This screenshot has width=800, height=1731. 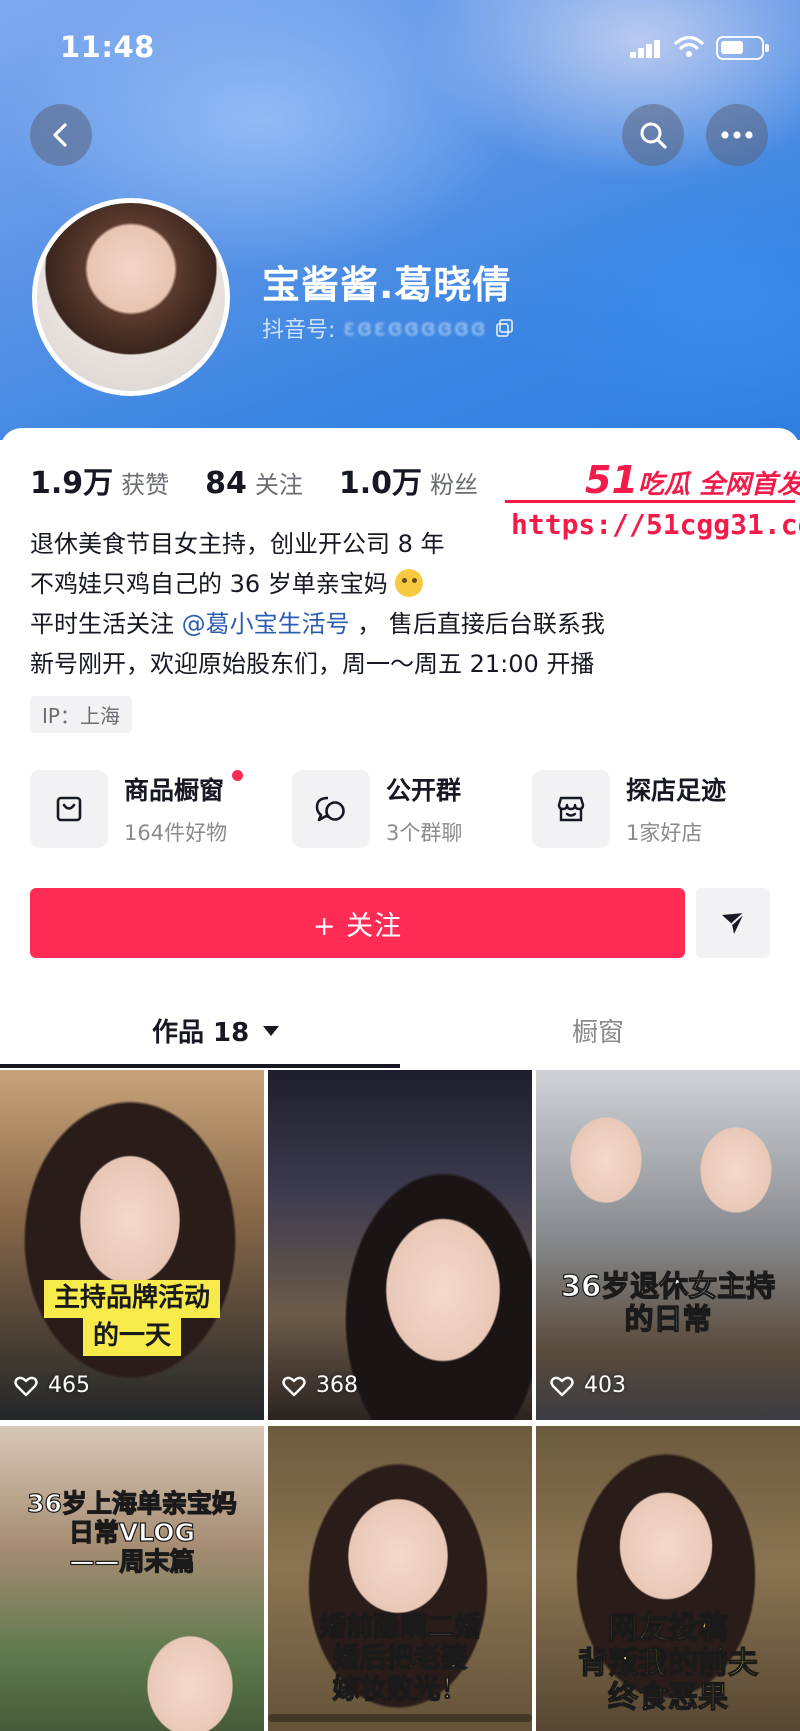 I want to click on douyin-id-row: 抖音号: ɛɞɛɞɞɞɞɞɞ, so click(x=388, y=328).